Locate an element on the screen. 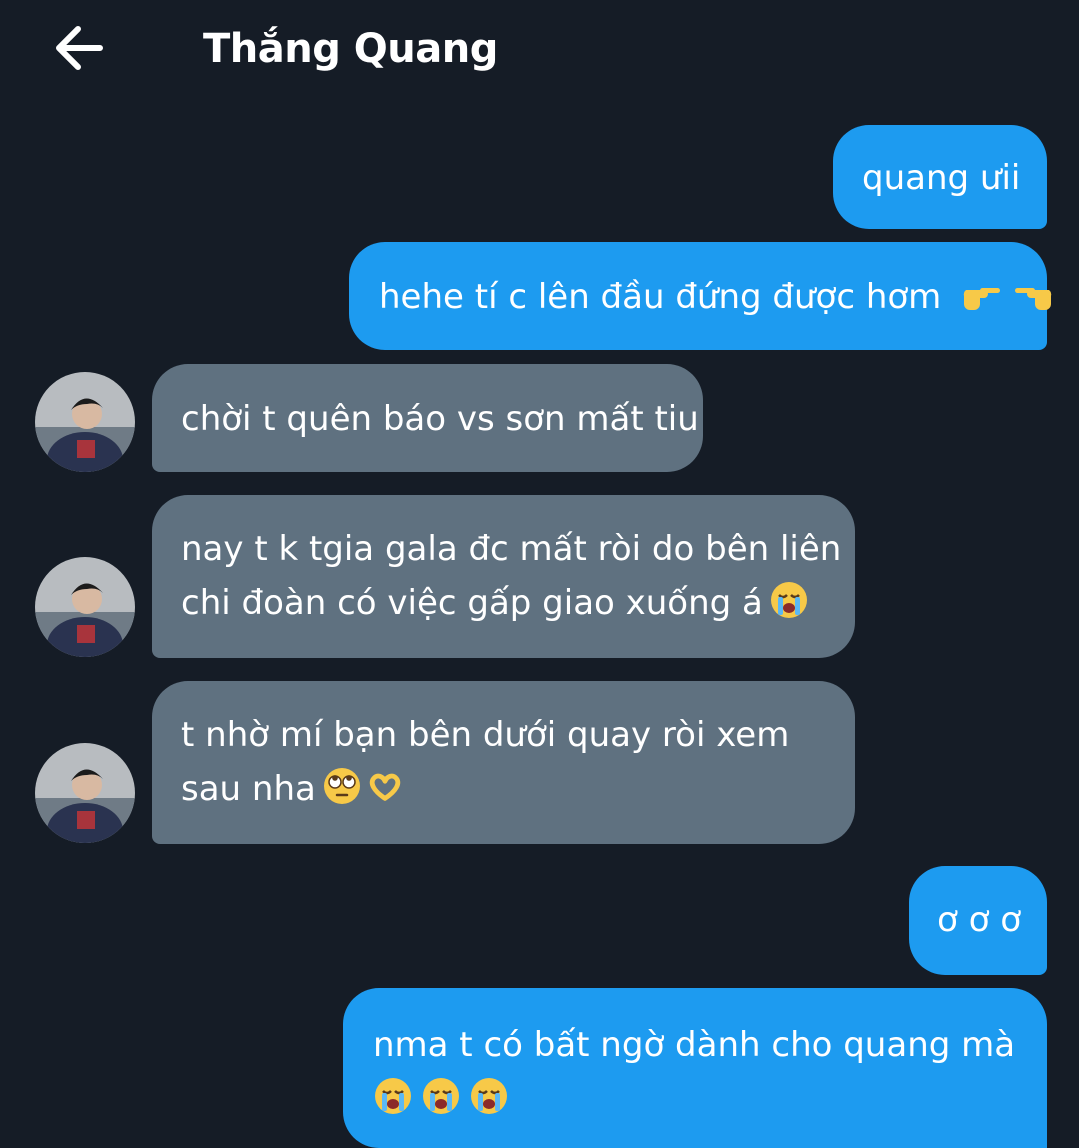 The image size is (1079, 1148). outgoing-message: hehe tí c lên đầu đứng được hơm is located at coordinates (700, 296).